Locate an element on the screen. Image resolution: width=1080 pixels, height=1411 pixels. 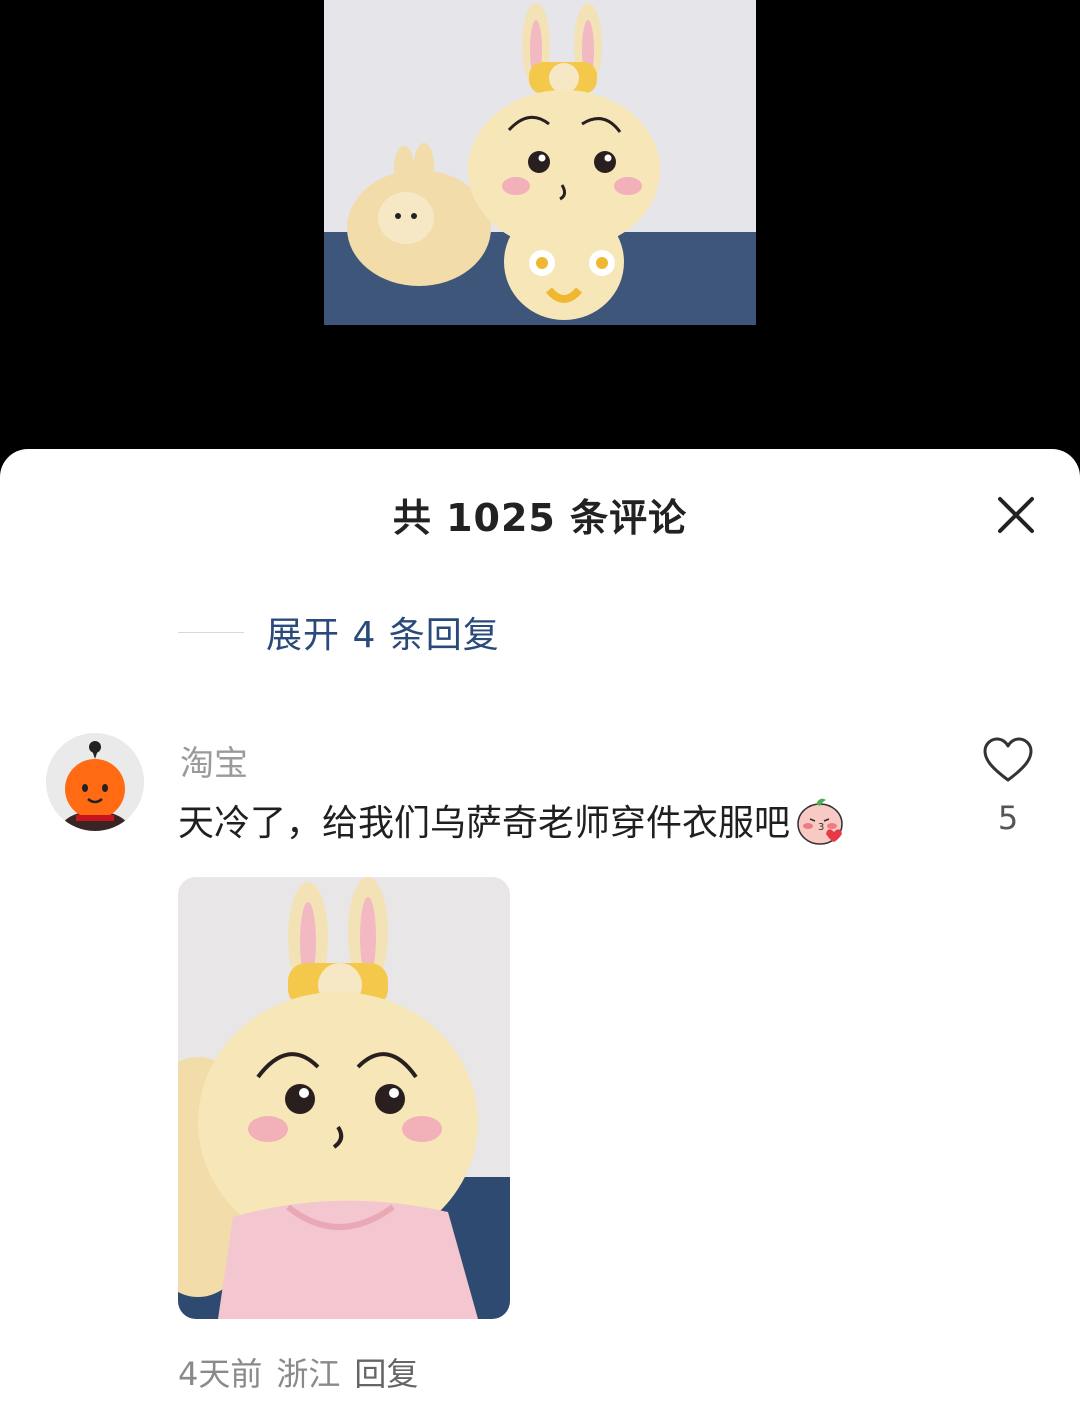
comment-location: 浙江 is located at coordinates (308, 1374).